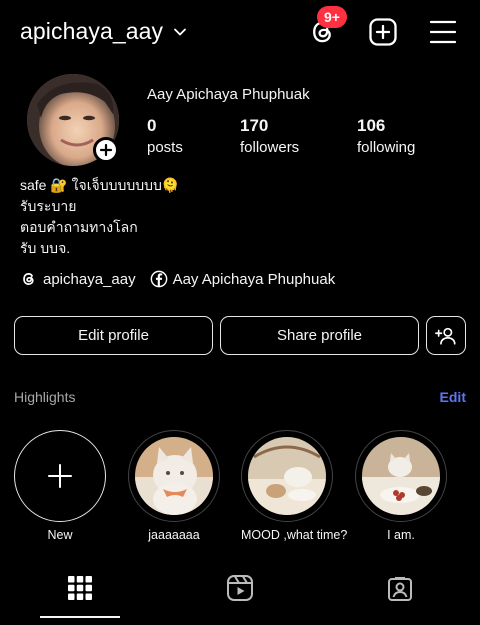 This screenshot has width=480, height=625. What do you see at coordinates (28, 279) in the screenshot?
I see `threads-icon` at bounding box center [28, 279].